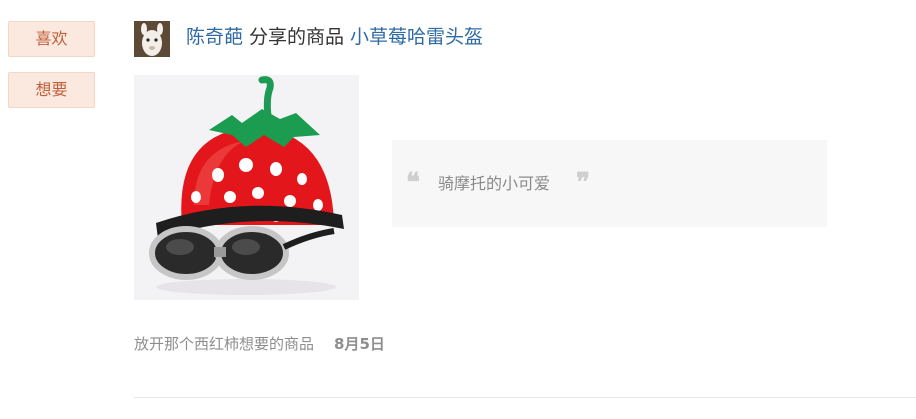 The height and width of the screenshot is (419, 916). What do you see at coordinates (297, 37) in the screenshot?
I see `action-verb: 分享的商品` at bounding box center [297, 37].